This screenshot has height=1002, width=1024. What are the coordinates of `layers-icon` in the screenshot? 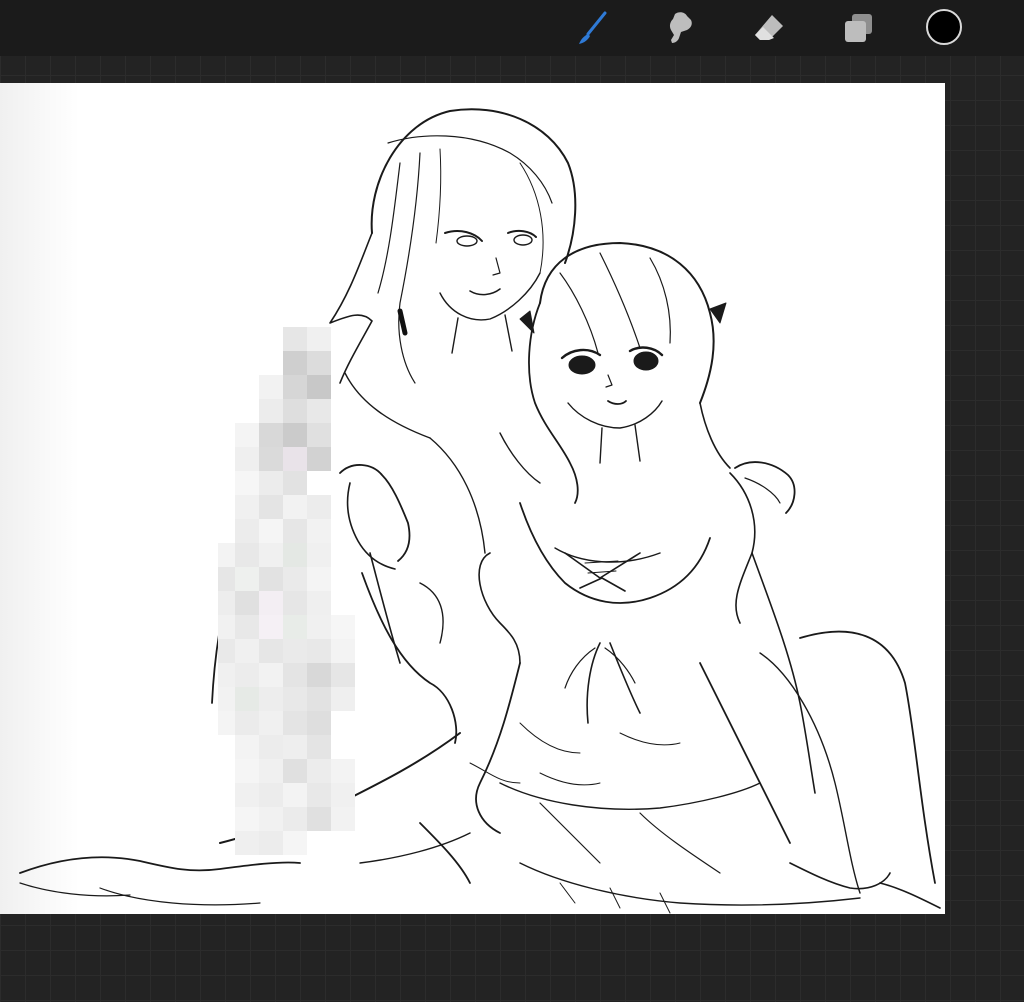 It's located at (858, 28).